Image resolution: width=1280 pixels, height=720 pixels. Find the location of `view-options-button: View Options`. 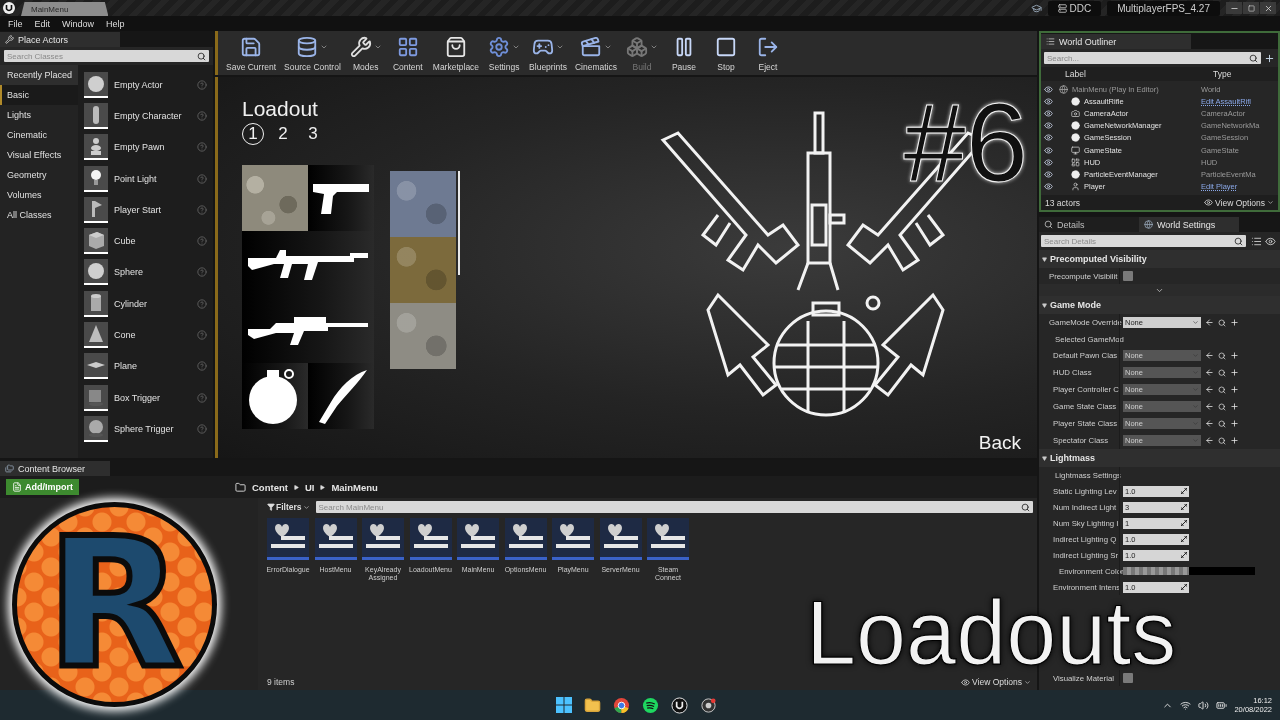

view-options-button: View Options is located at coordinates (996, 682).